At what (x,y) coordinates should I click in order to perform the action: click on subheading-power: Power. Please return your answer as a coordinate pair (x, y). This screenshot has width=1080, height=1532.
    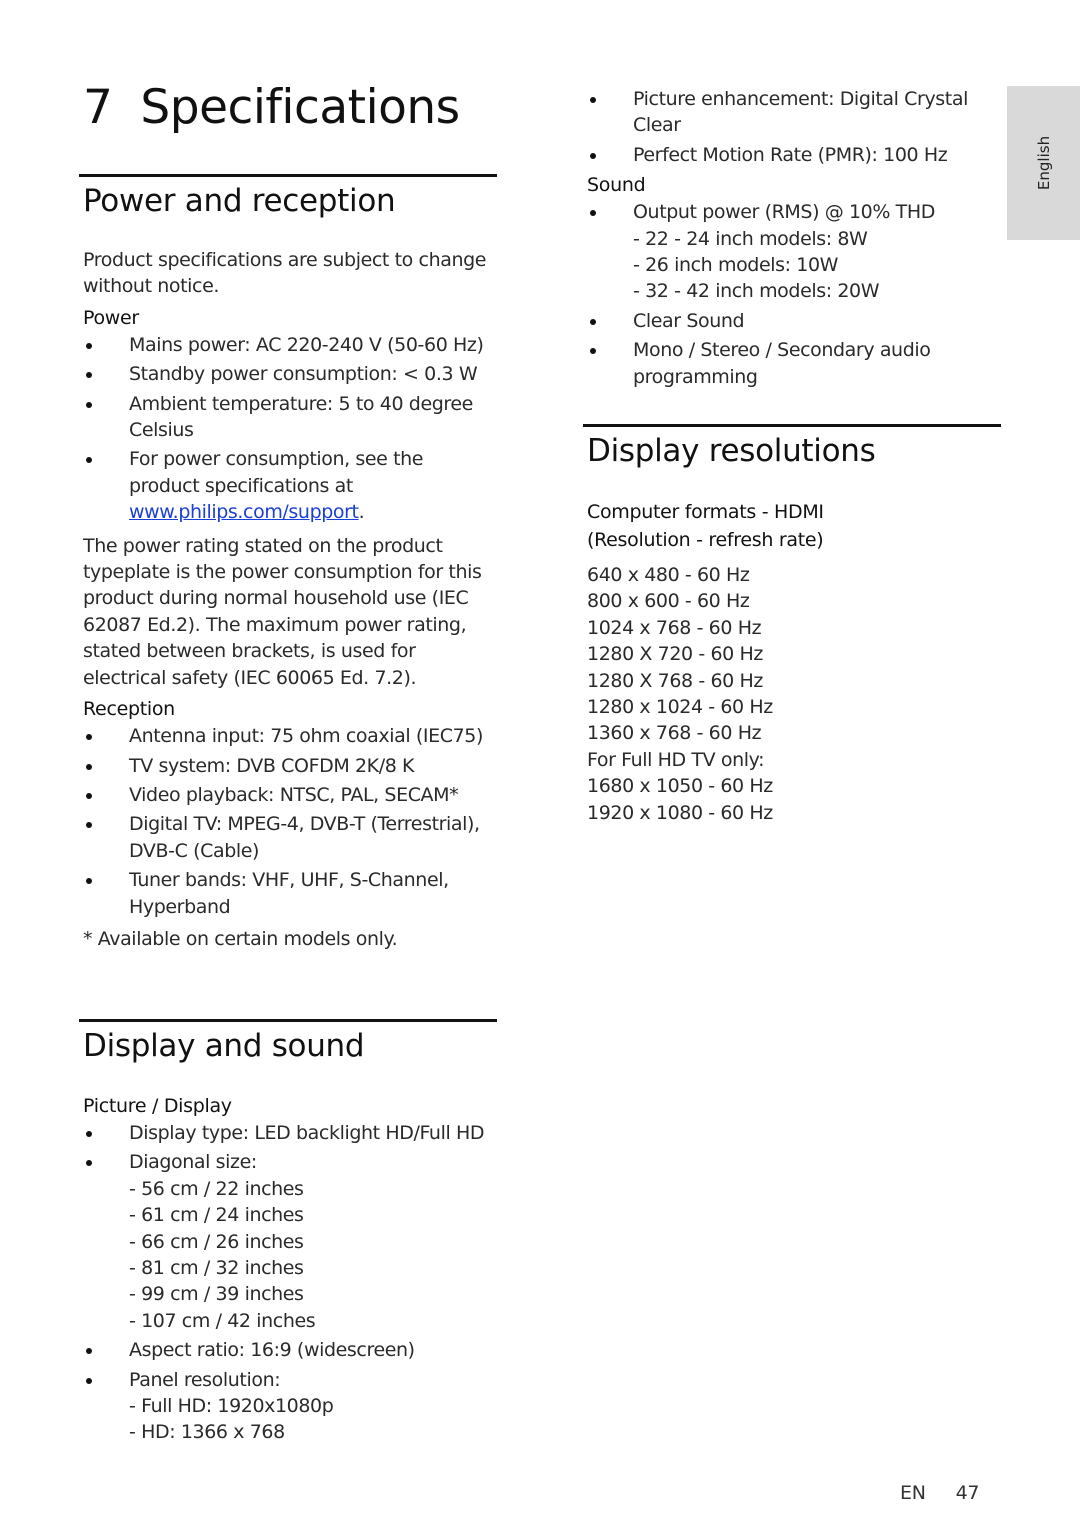
    Looking at the image, I should click on (111, 317).